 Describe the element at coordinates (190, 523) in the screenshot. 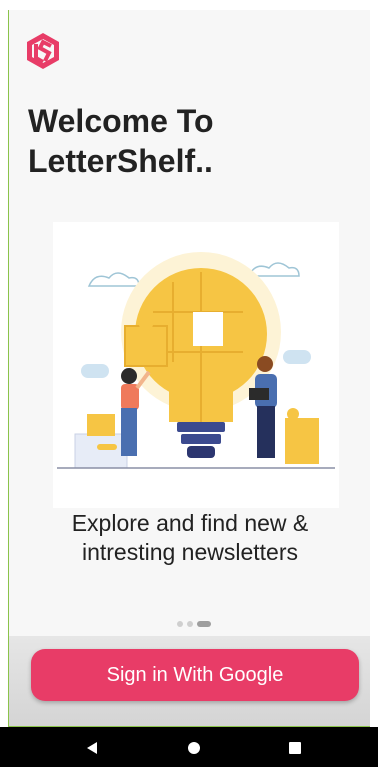

I see `onboarding-subtitle-line1: Explore and find new &` at that location.